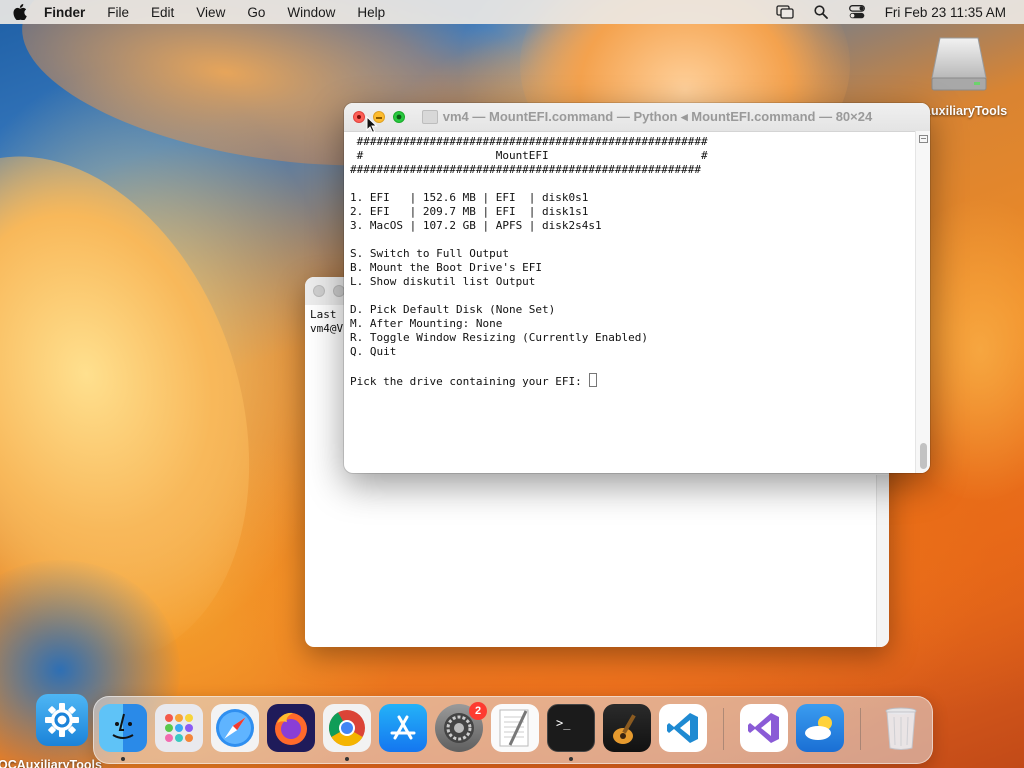 The image size is (1024, 768). Describe the element at coordinates (515, 728) in the screenshot. I see `textedit-icon` at that location.